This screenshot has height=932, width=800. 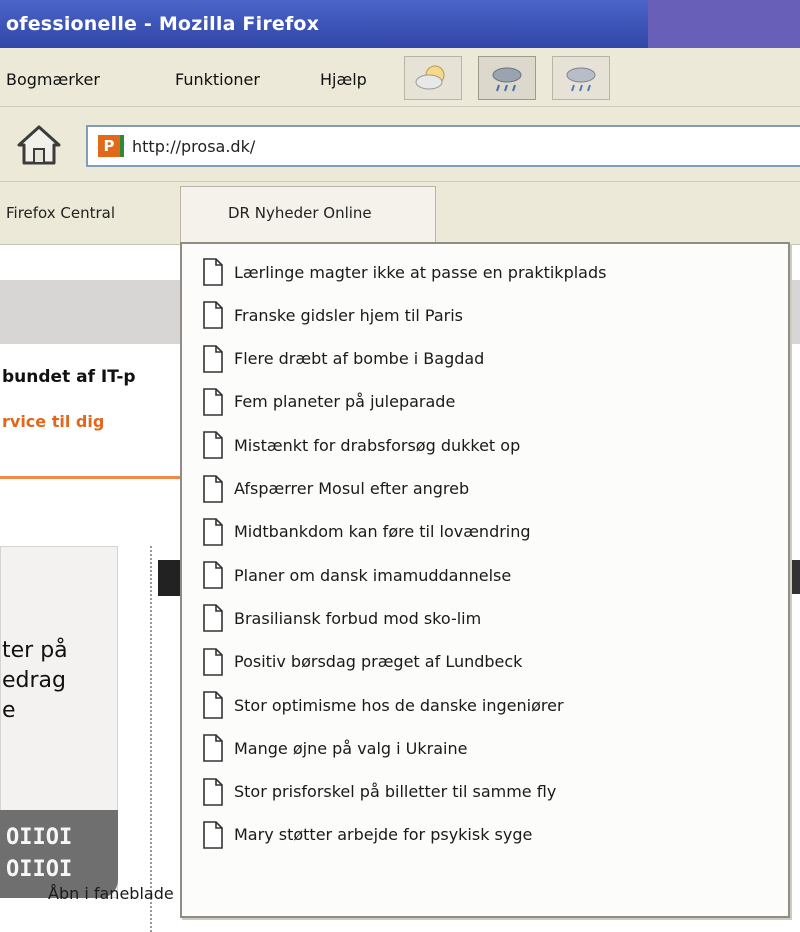 I want to click on dropdown-news-item: Midtbankdom kan føre til lovændring, so click(x=492, y=532).